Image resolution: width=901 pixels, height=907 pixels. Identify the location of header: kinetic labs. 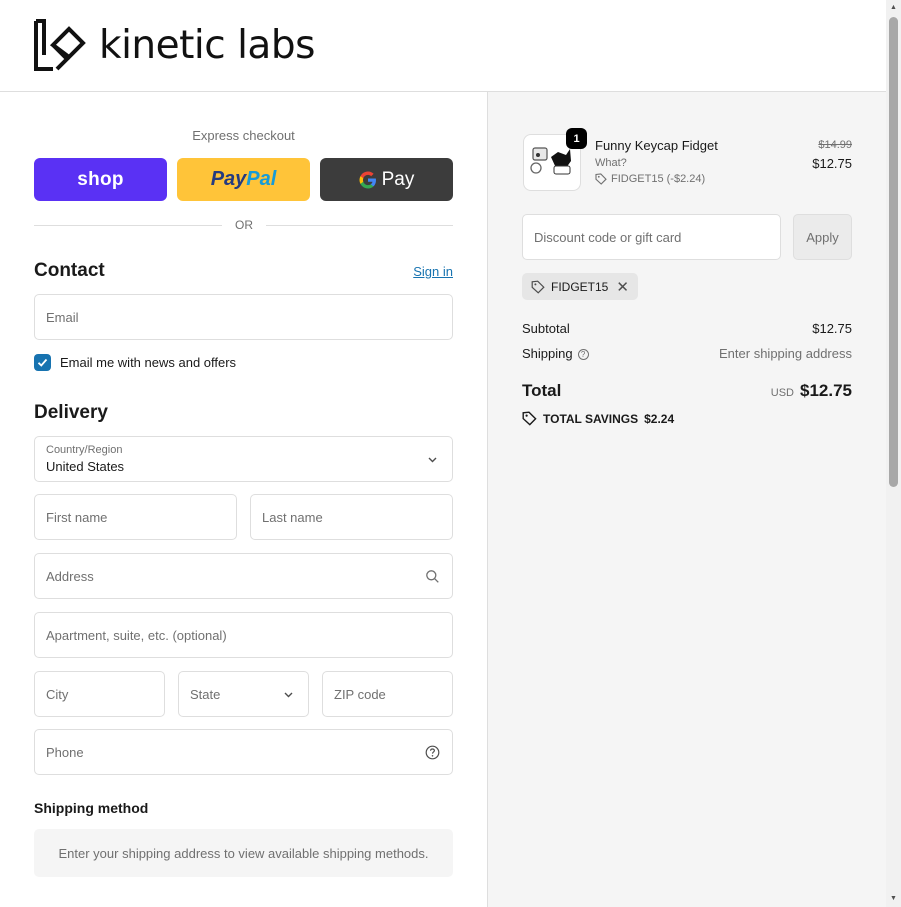
(443, 46).